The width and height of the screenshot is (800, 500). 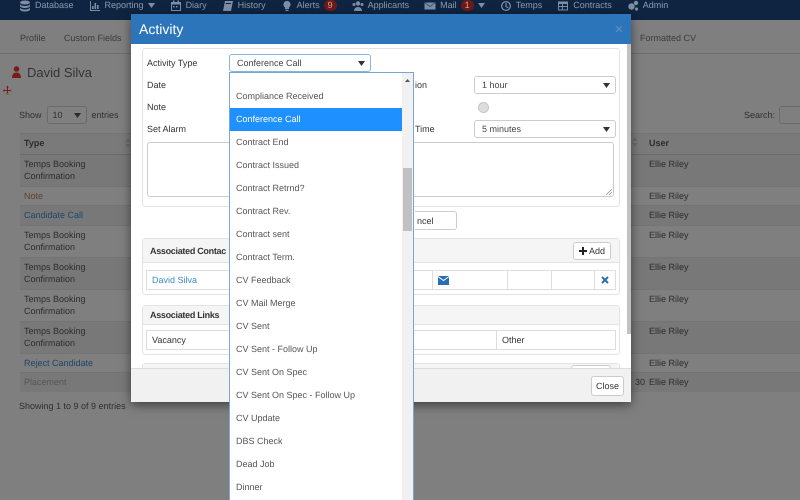 What do you see at coordinates (228, 6) in the screenshot?
I see `book-icon` at bounding box center [228, 6].